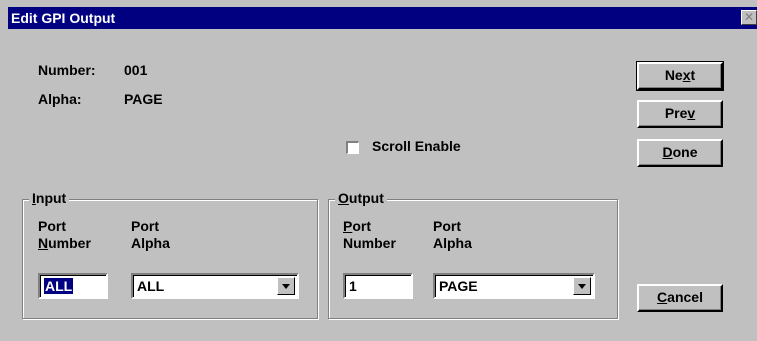 Image resolution: width=757 pixels, height=341 pixels. What do you see at coordinates (60, 99) in the screenshot?
I see `alpha-label: Alpha:` at bounding box center [60, 99].